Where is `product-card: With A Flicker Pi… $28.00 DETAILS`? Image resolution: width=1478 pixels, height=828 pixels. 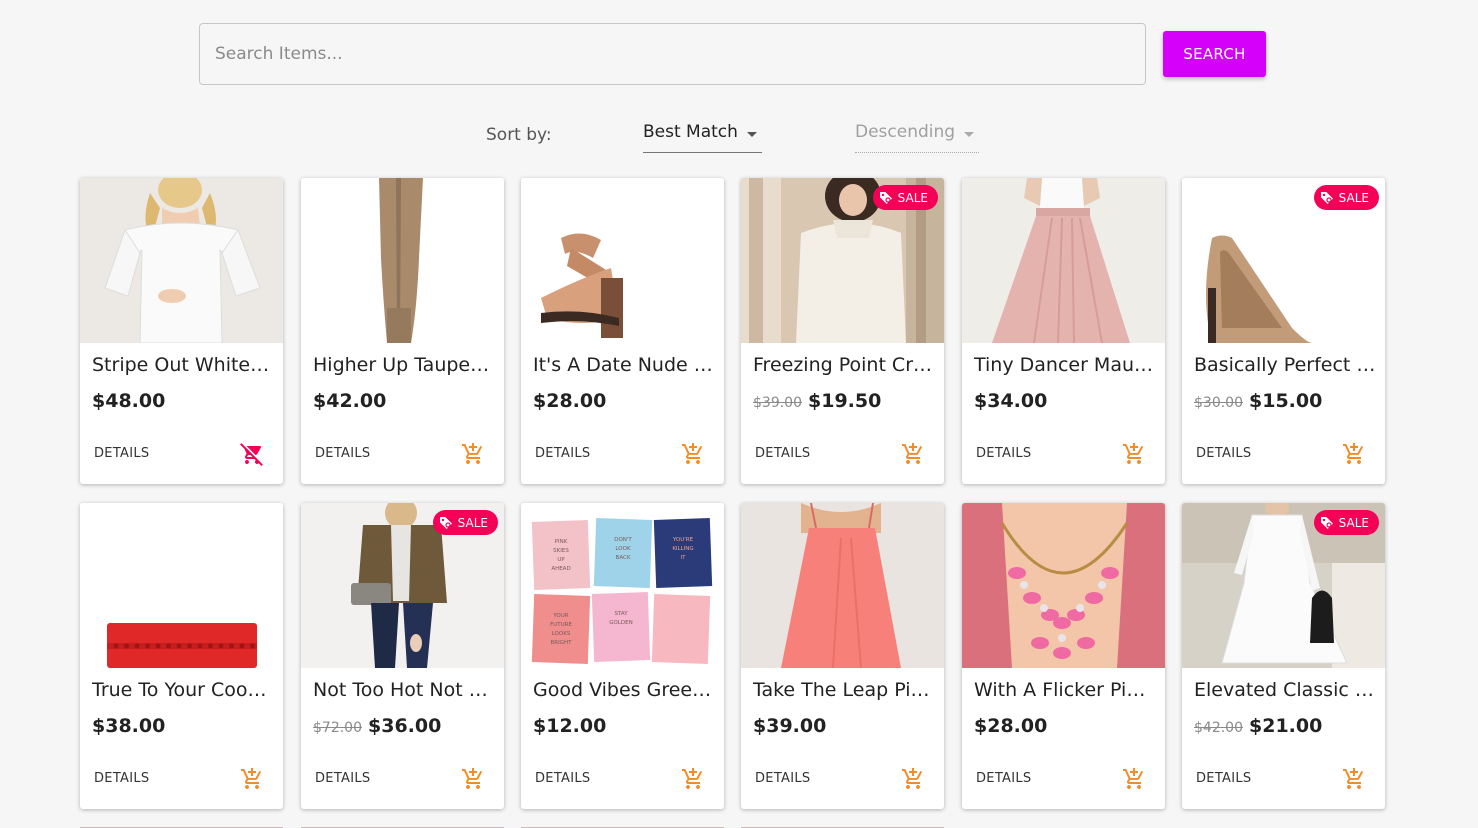 product-card: With A Flicker Pi… $28.00 DETAILS is located at coordinates (1063, 656).